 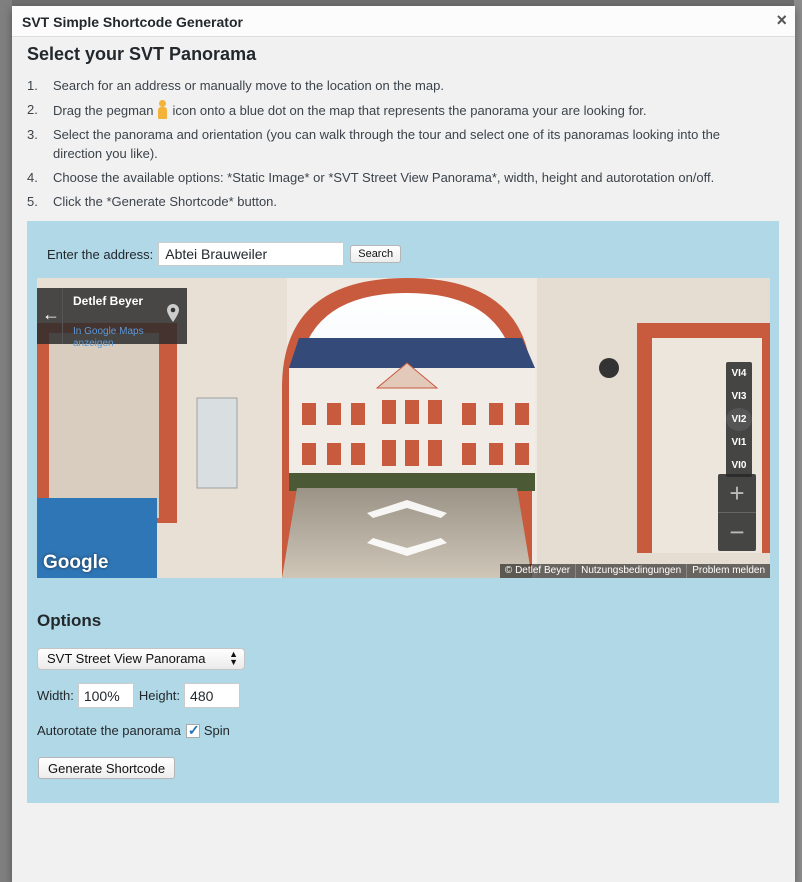 What do you see at coordinates (728, 571) in the screenshot?
I see `report-problem-link: Problem melden` at bounding box center [728, 571].